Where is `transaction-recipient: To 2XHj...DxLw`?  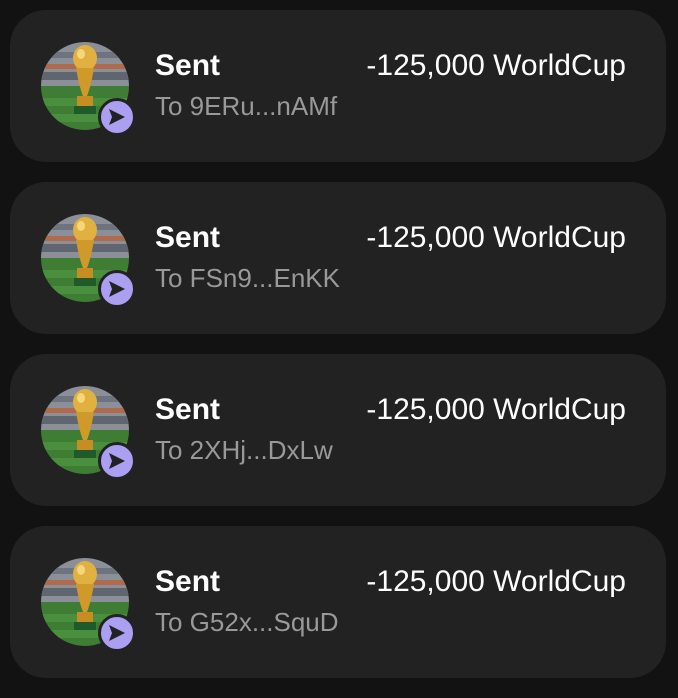 transaction-recipient: To 2XHj...DxLw is located at coordinates (244, 450).